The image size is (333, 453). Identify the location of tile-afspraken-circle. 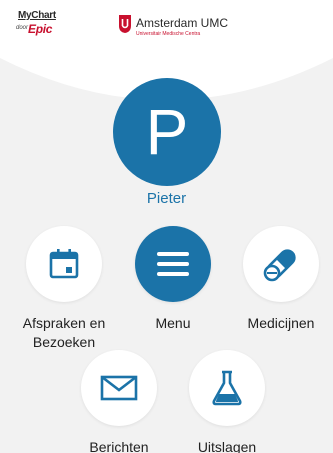
(64, 264).